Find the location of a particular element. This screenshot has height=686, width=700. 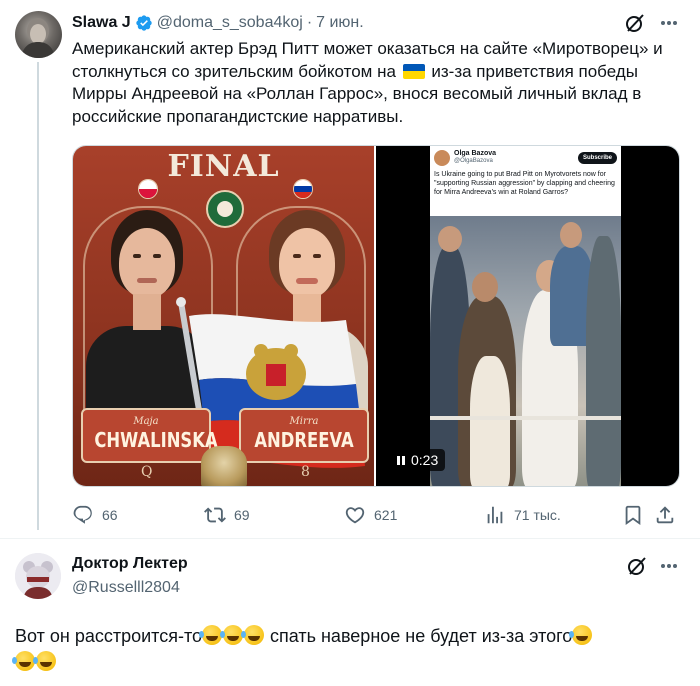

reply-avatar is located at coordinates (38, 576).